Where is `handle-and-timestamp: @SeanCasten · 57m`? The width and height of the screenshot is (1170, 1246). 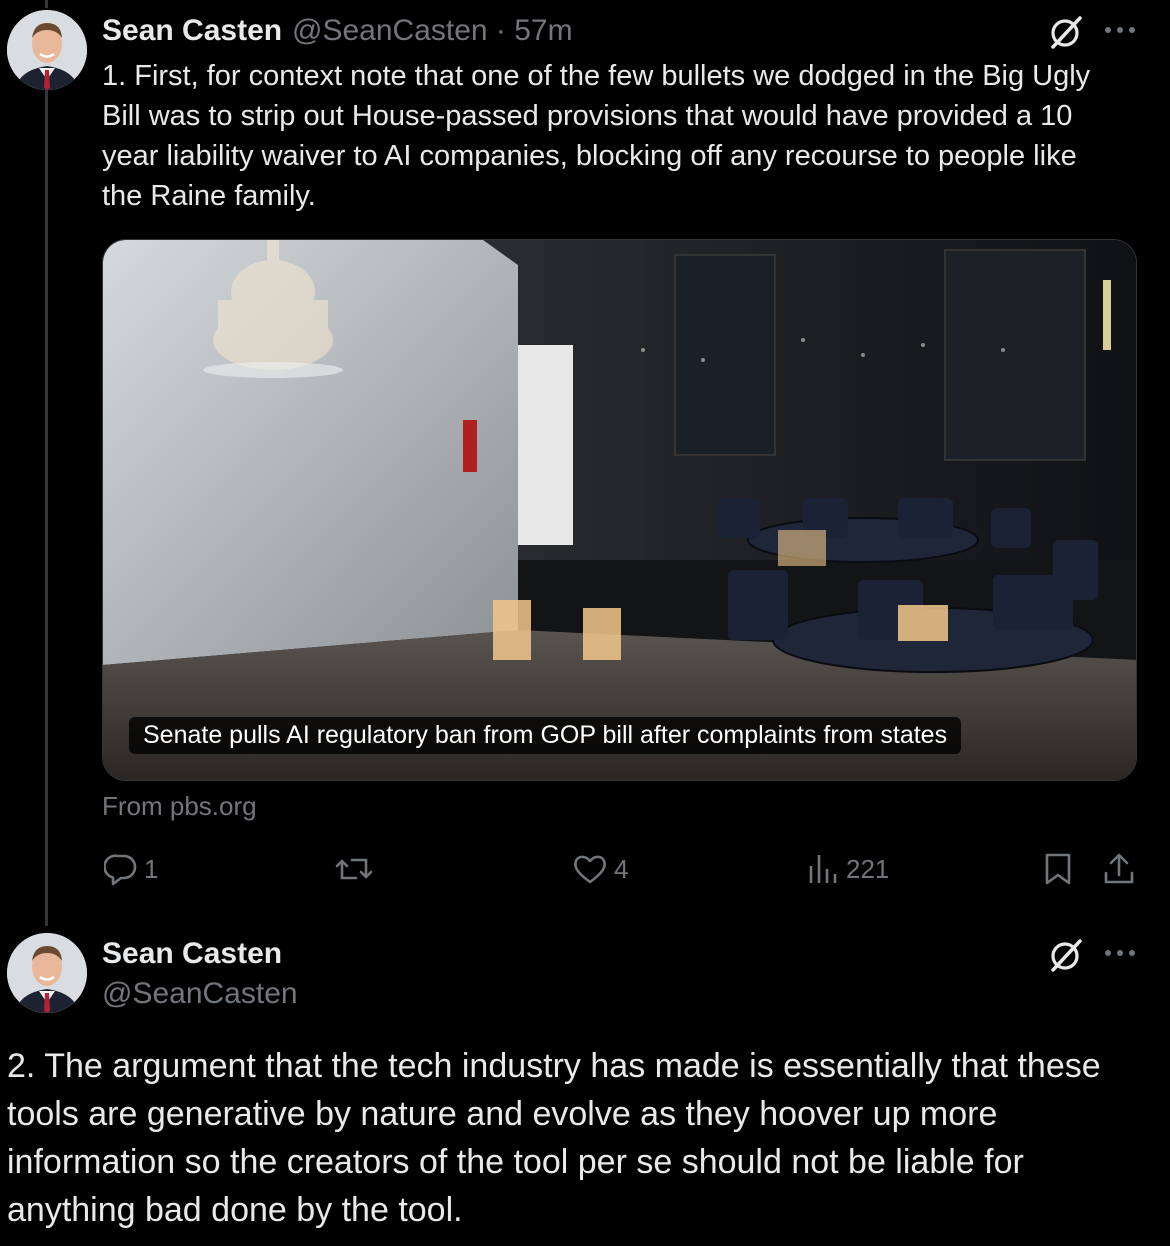 handle-and-timestamp: @SeanCasten · 57m is located at coordinates (432, 31).